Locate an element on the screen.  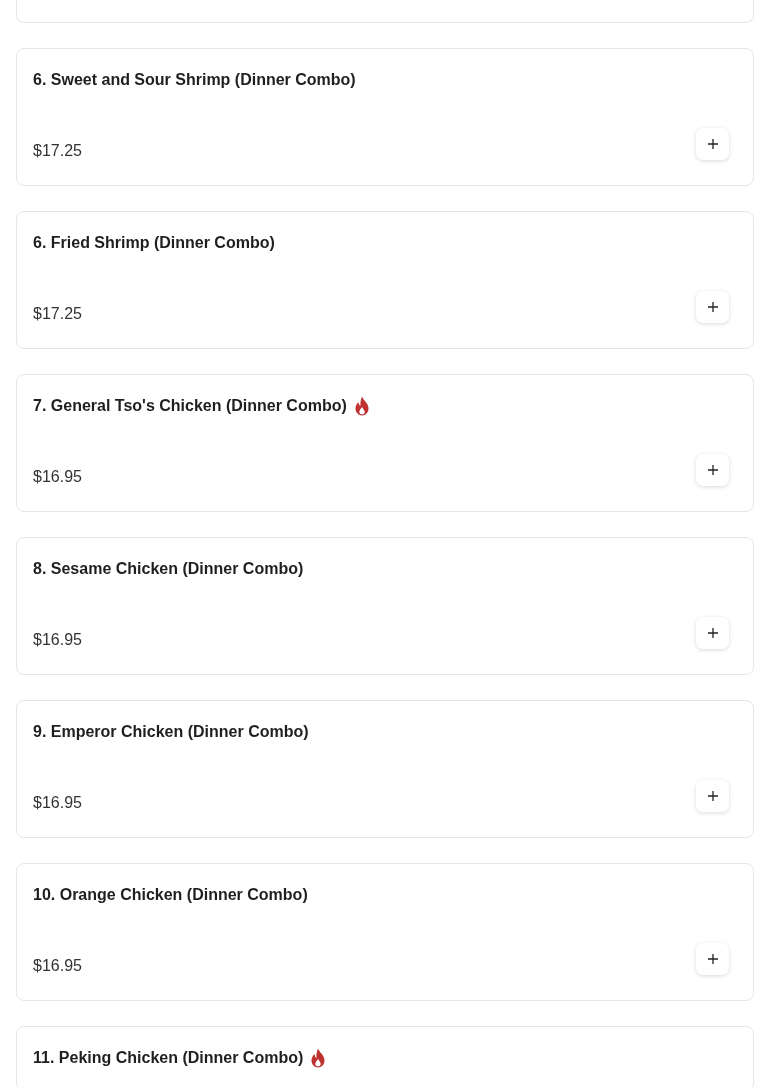
item-title: 6. Sweet and Sour Shrimp (Dinner Combo) is located at coordinates (194, 80).